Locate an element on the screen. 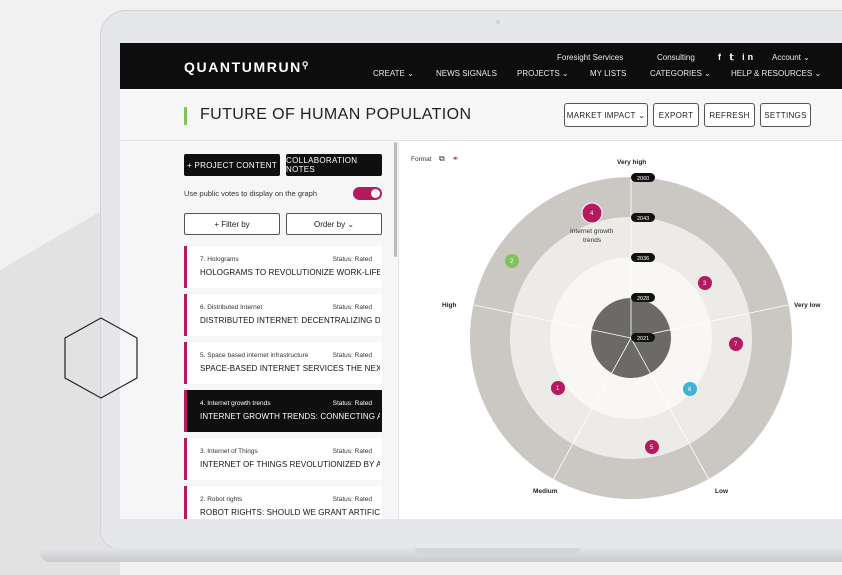  radar-point-3: 3 is located at coordinates (705, 283).